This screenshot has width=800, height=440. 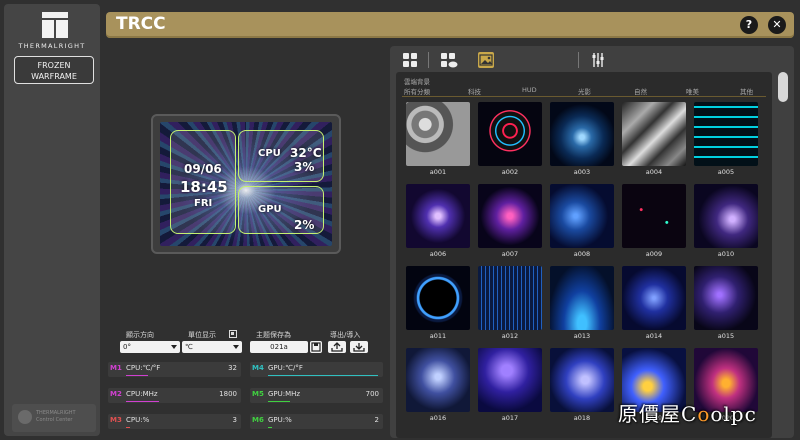 What do you see at coordinates (116, 394) in the screenshot?
I see `sensor-tag: M2` at bounding box center [116, 394].